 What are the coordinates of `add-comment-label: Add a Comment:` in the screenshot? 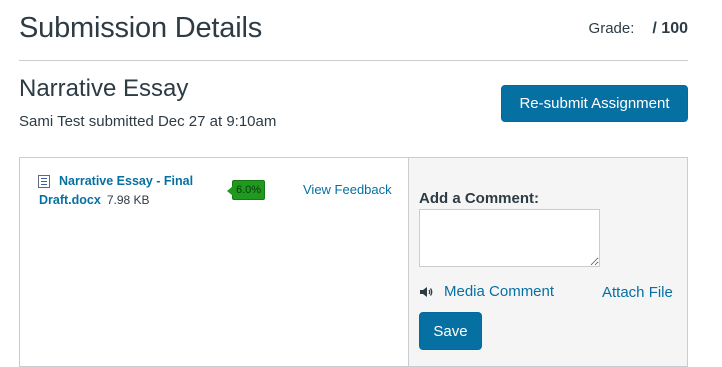 It's located at (479, 198).